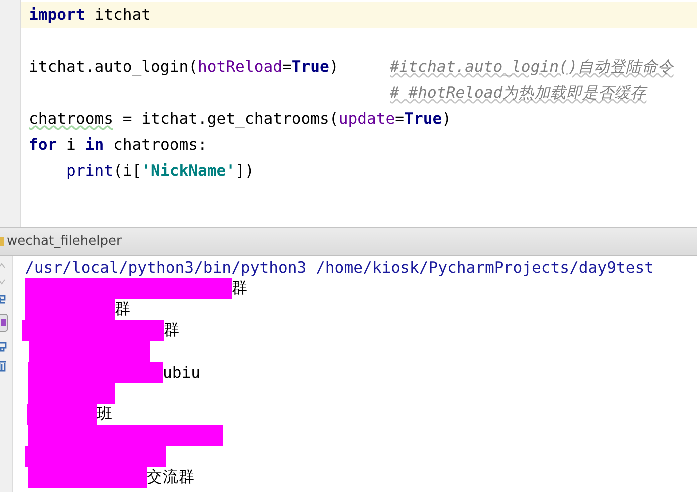 This screenshot has height=492, width=697. What do you see at coordinates (171, 477) in the screenshot?
I see `console-output: 交流群` at bounding box center [171, 477].